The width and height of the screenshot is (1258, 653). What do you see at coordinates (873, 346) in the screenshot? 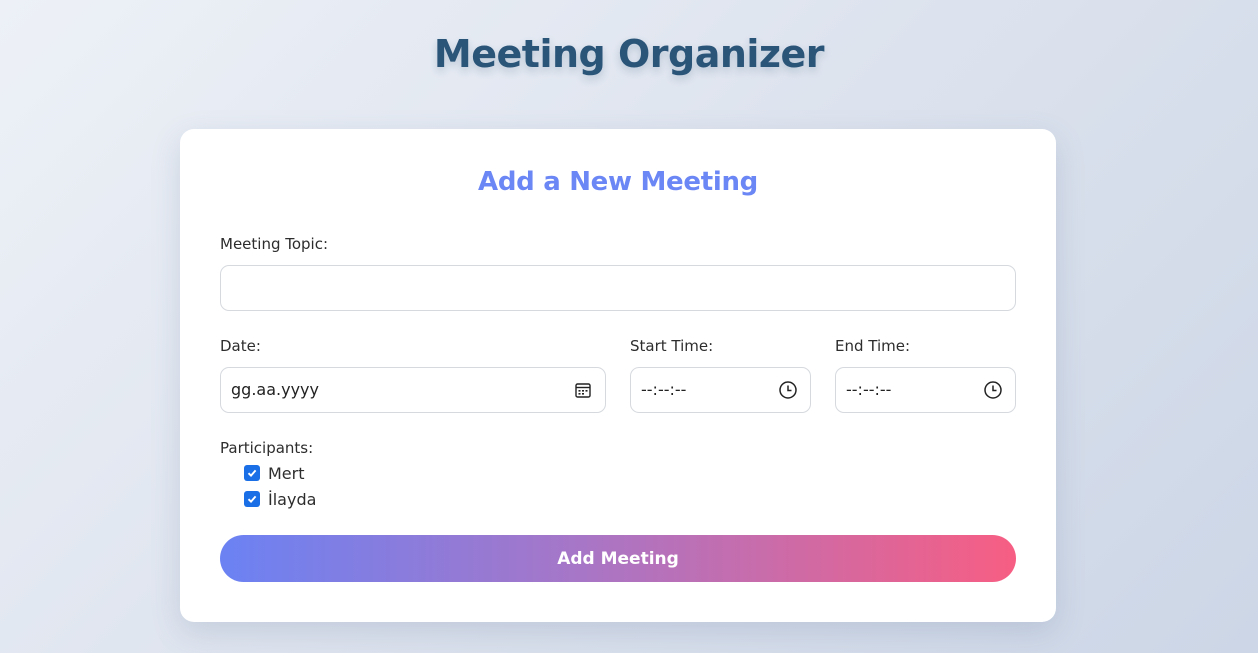
I see `end-time-label: End Time:` at bounding box center [873, 346].